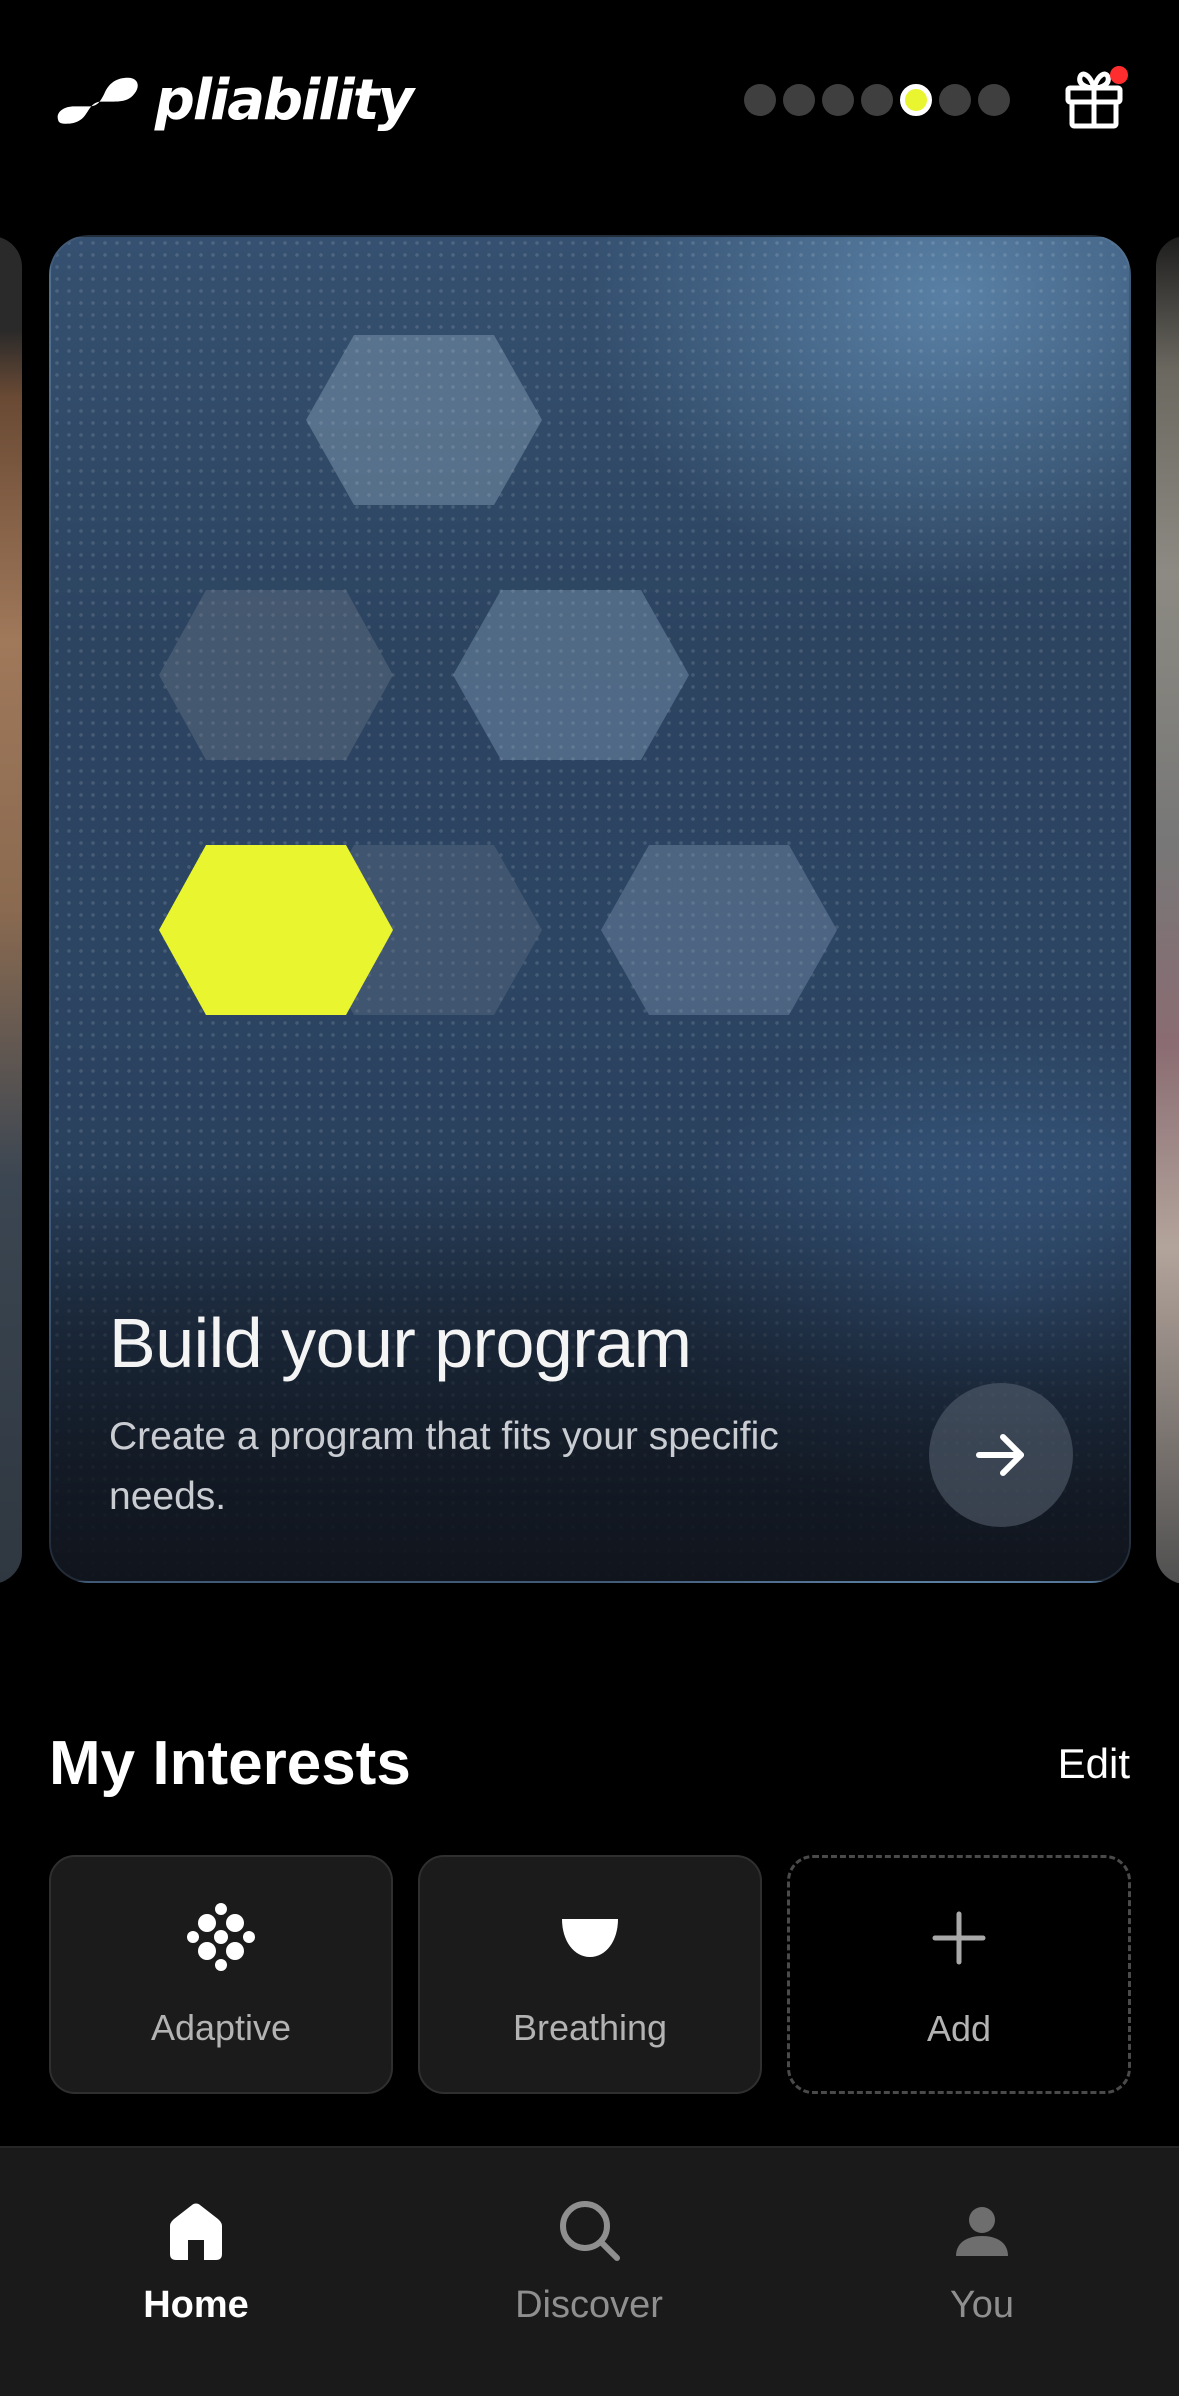 The image size is (1179, 2396). I want to click on logo-mark-icon, so click(97, 100).